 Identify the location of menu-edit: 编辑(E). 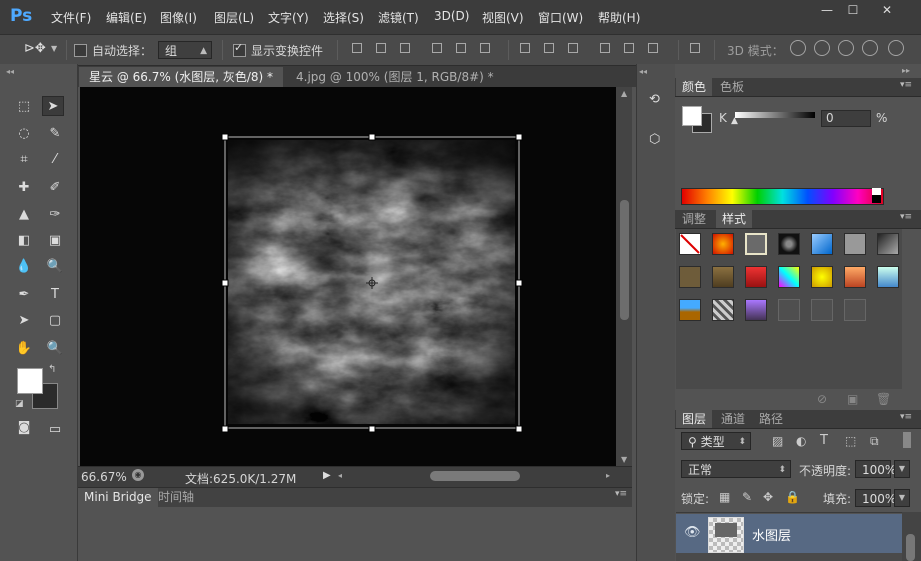
(126, 17).